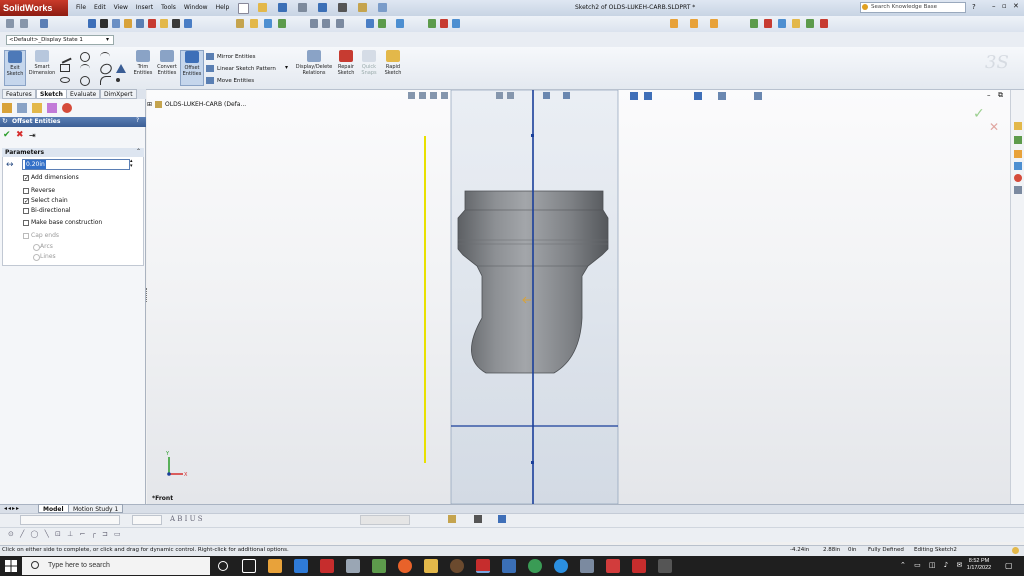 The width and height of the screenshot is (1024, 576). I want to click on sketch-arc-icon, so click(128, 23).